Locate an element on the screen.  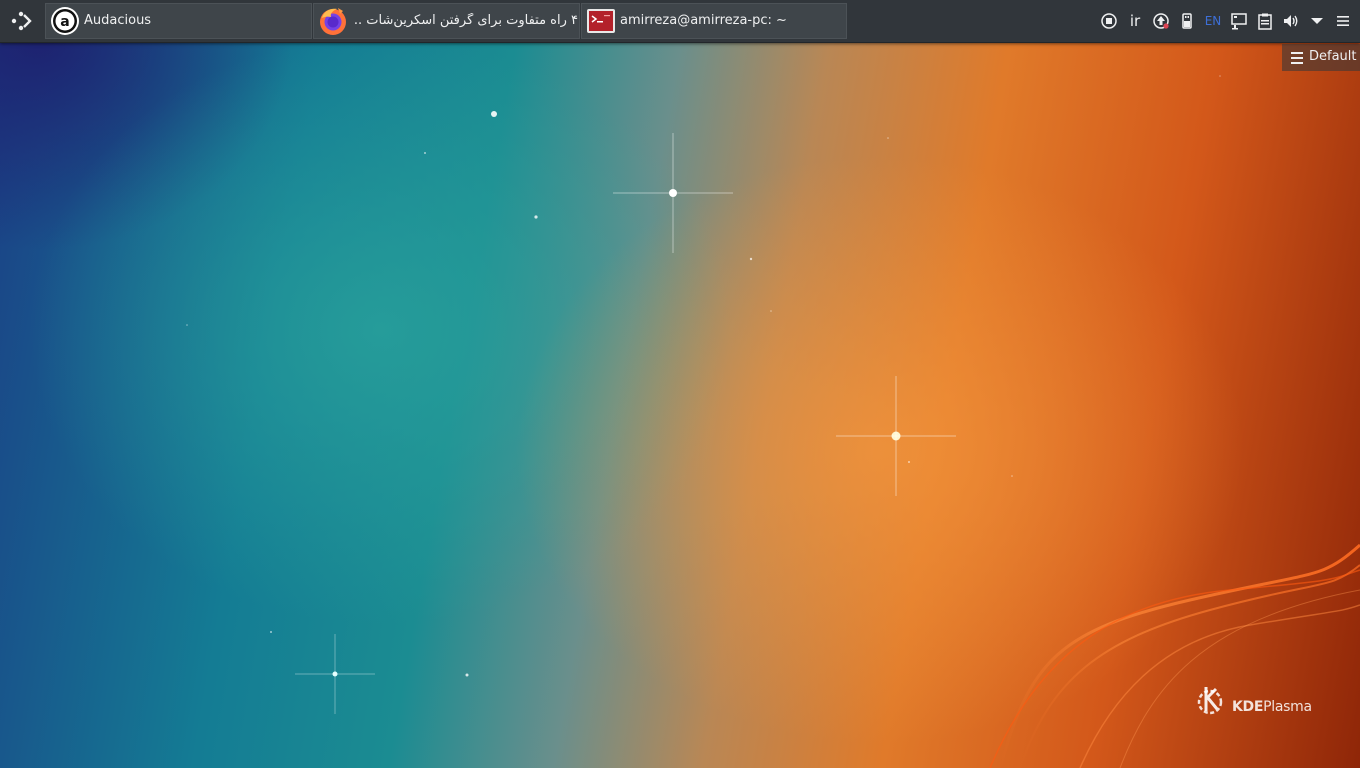
kde-word: KDE is located at coordinates (1248, 707).